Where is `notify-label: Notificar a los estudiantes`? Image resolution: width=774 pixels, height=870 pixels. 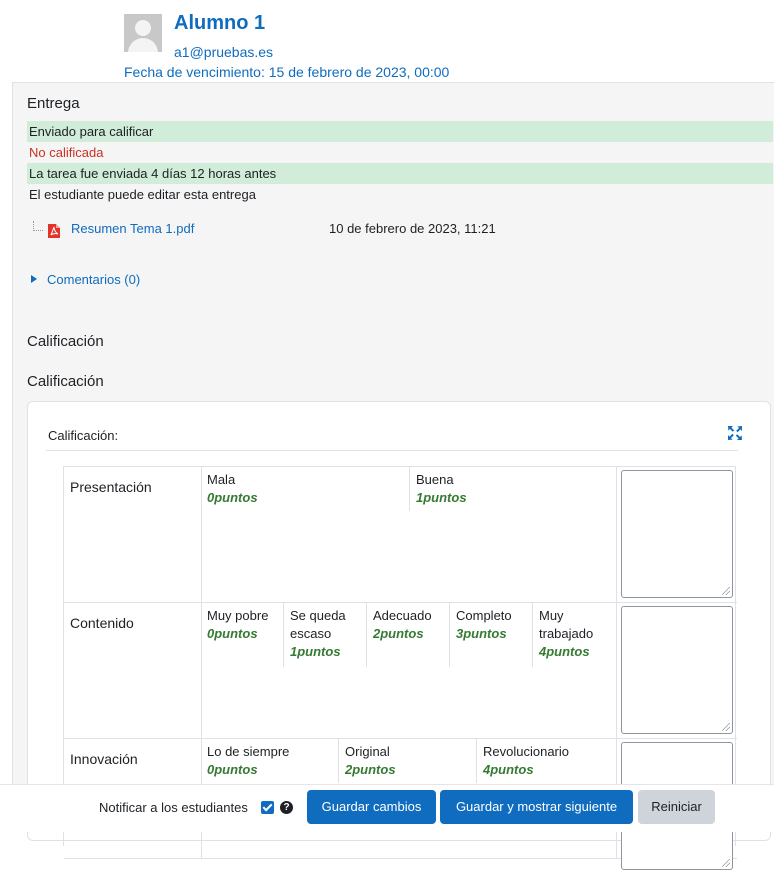 notify-label: Notificar a los estudiantes is located at coordinates (173, 807).